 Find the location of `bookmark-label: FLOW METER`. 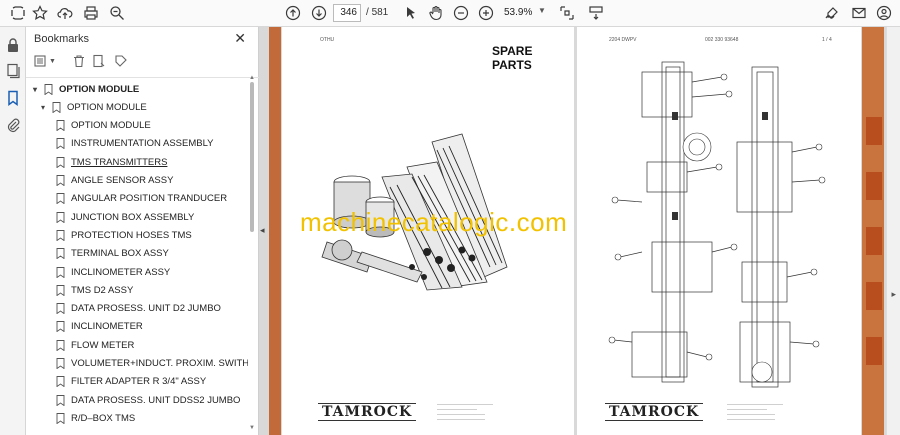

bookmark-label: FLOW METER is located at coordinates (103, 345).